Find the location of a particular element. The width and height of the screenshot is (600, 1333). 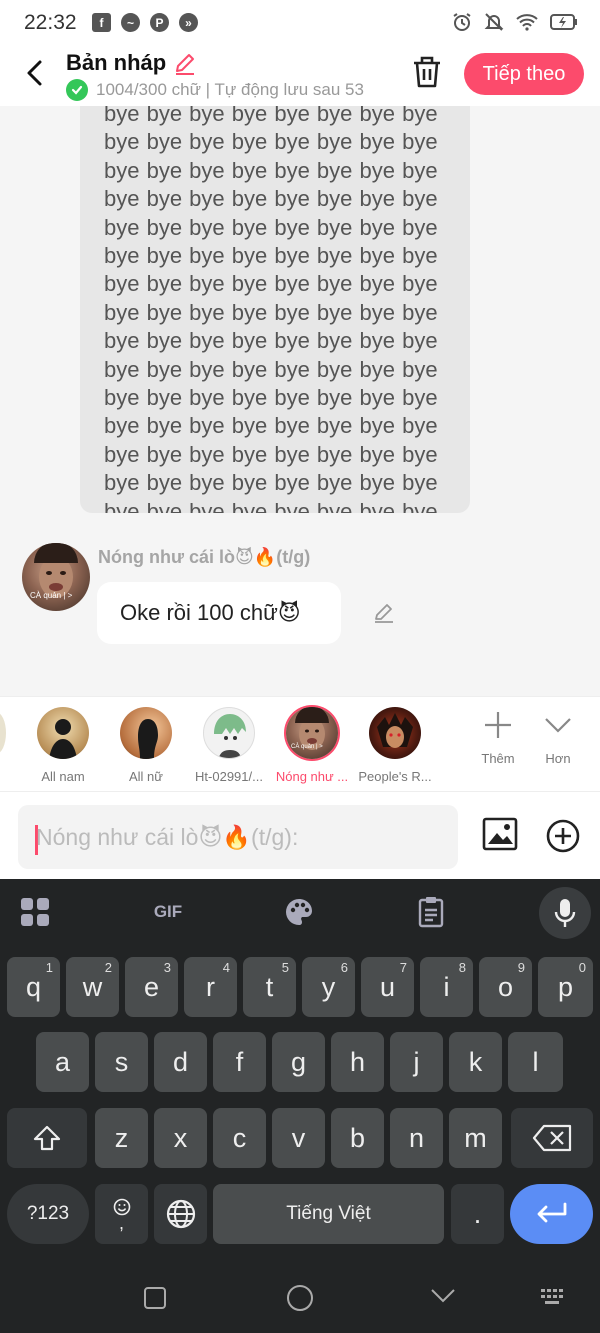

home-icon is located at coordinates (300, 1298).